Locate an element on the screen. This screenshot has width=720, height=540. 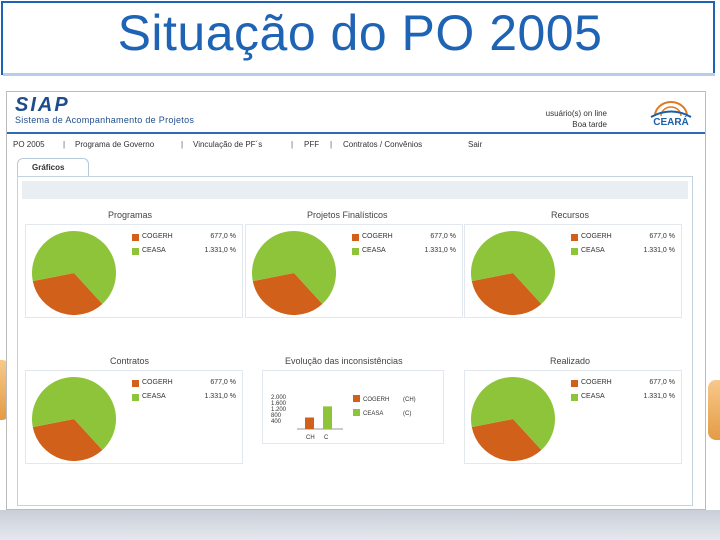
chart-title-projetos-finalisticos: Projetos Finalísticos is located at coordinates (347, 215).